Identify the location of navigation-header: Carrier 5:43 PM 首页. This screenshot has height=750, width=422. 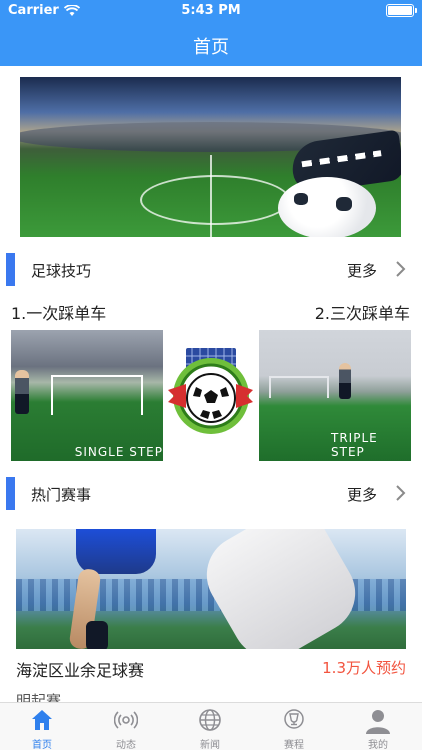
(211, 33).